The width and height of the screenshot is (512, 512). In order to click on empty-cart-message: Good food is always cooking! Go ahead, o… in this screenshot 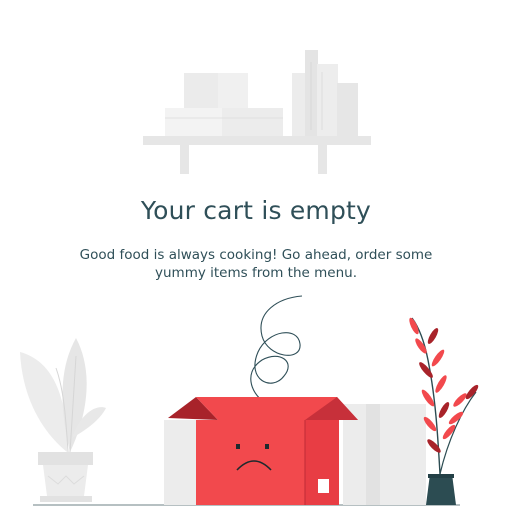, I will do `click(256, 264)`.